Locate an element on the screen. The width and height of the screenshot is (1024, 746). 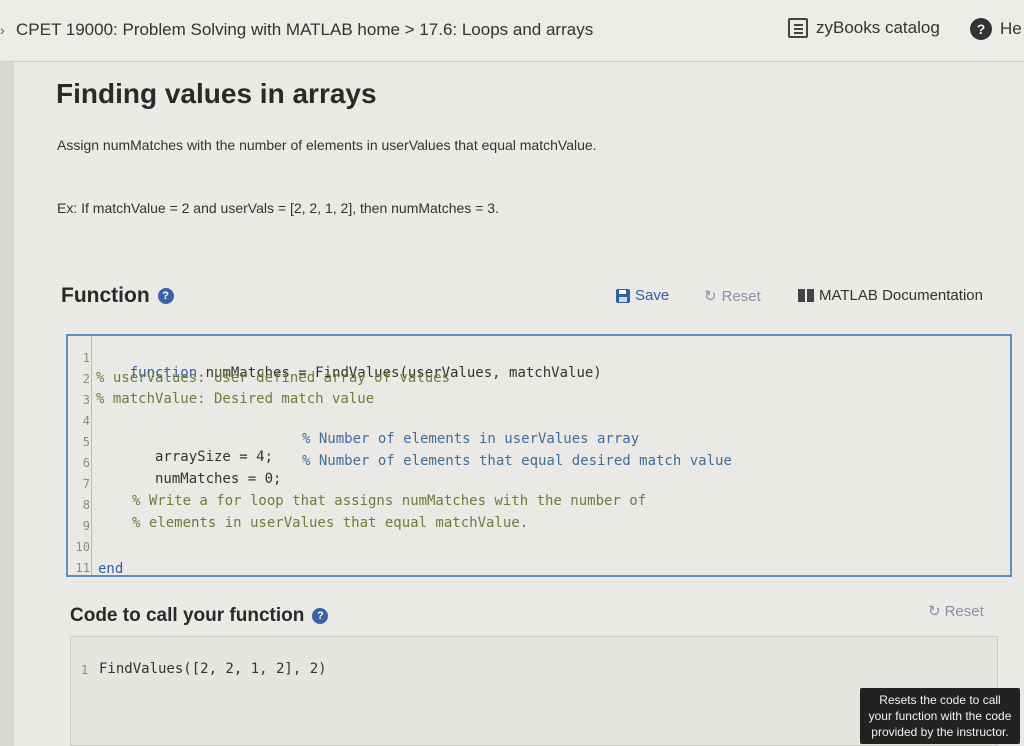
line-number: 7 is located at coordinates (86, 484).